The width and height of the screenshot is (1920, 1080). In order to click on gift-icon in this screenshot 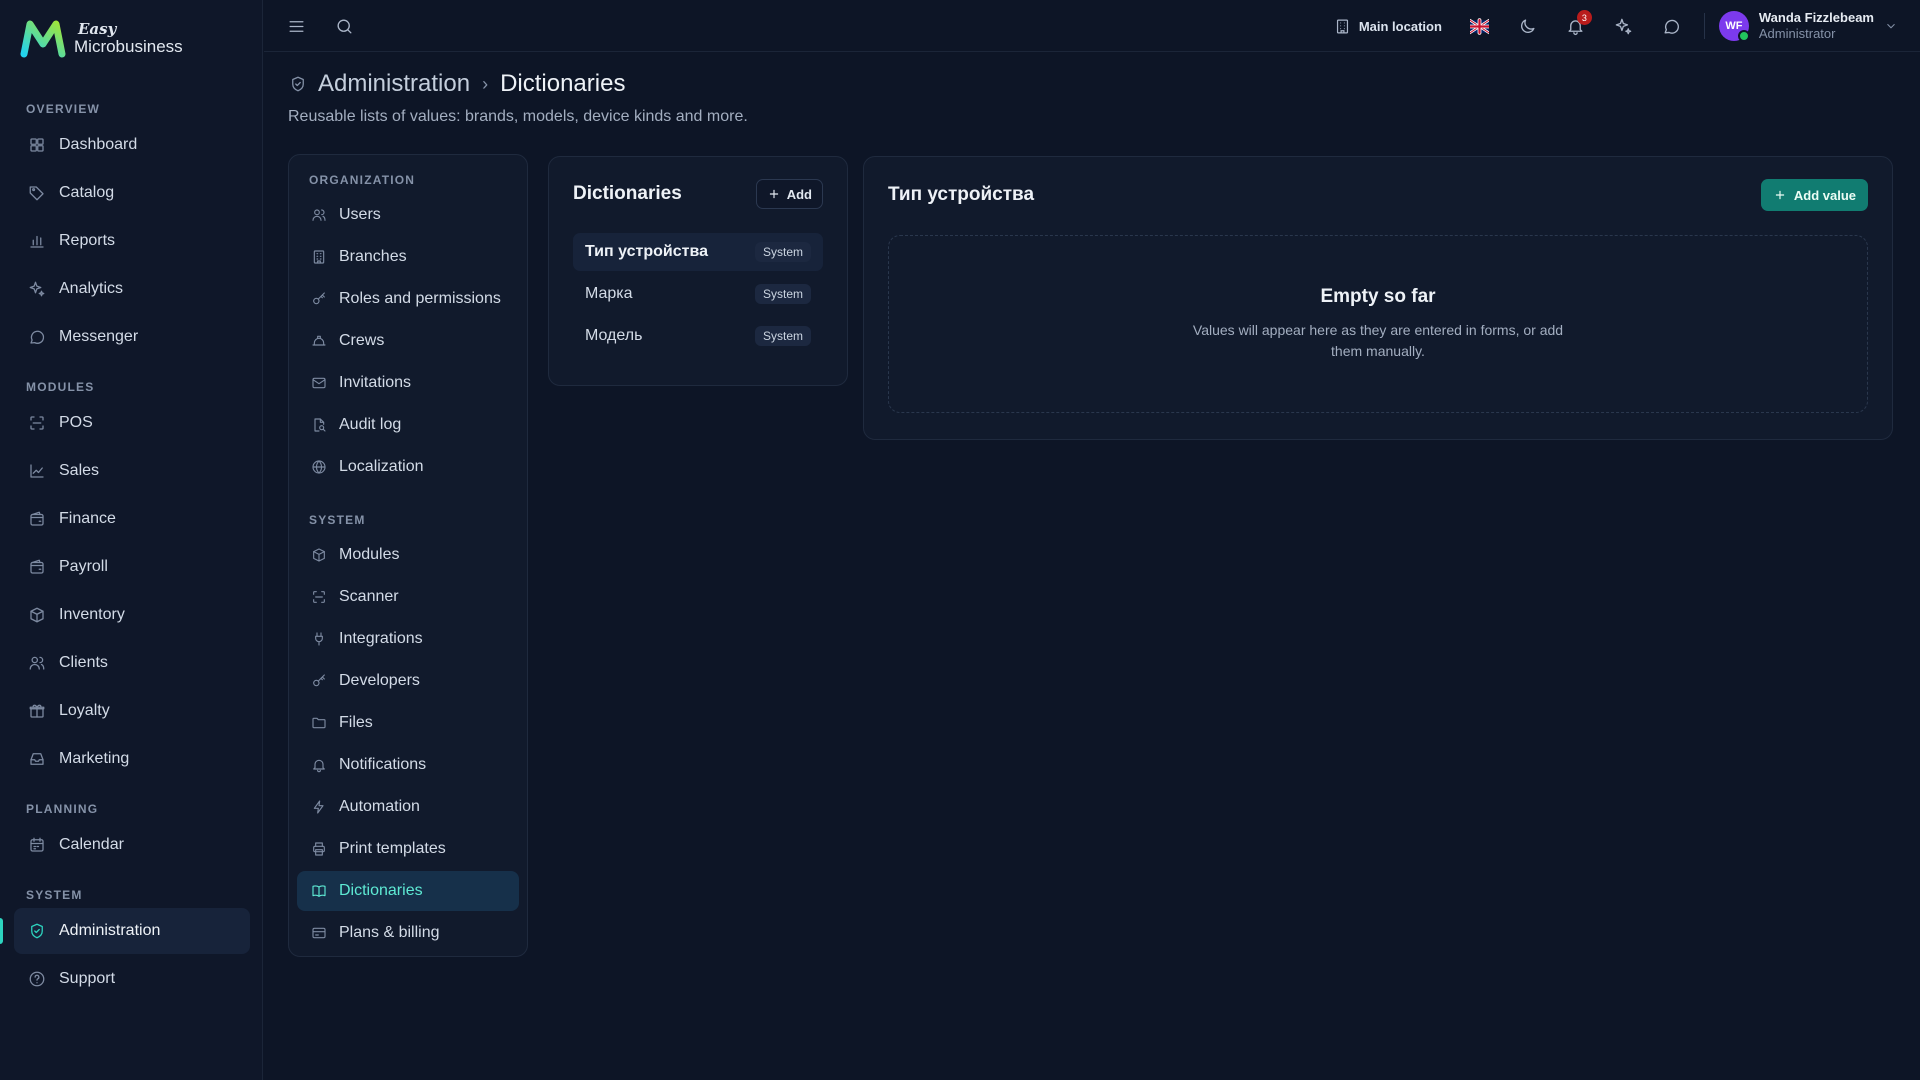, I will do `click(37, 711)`.